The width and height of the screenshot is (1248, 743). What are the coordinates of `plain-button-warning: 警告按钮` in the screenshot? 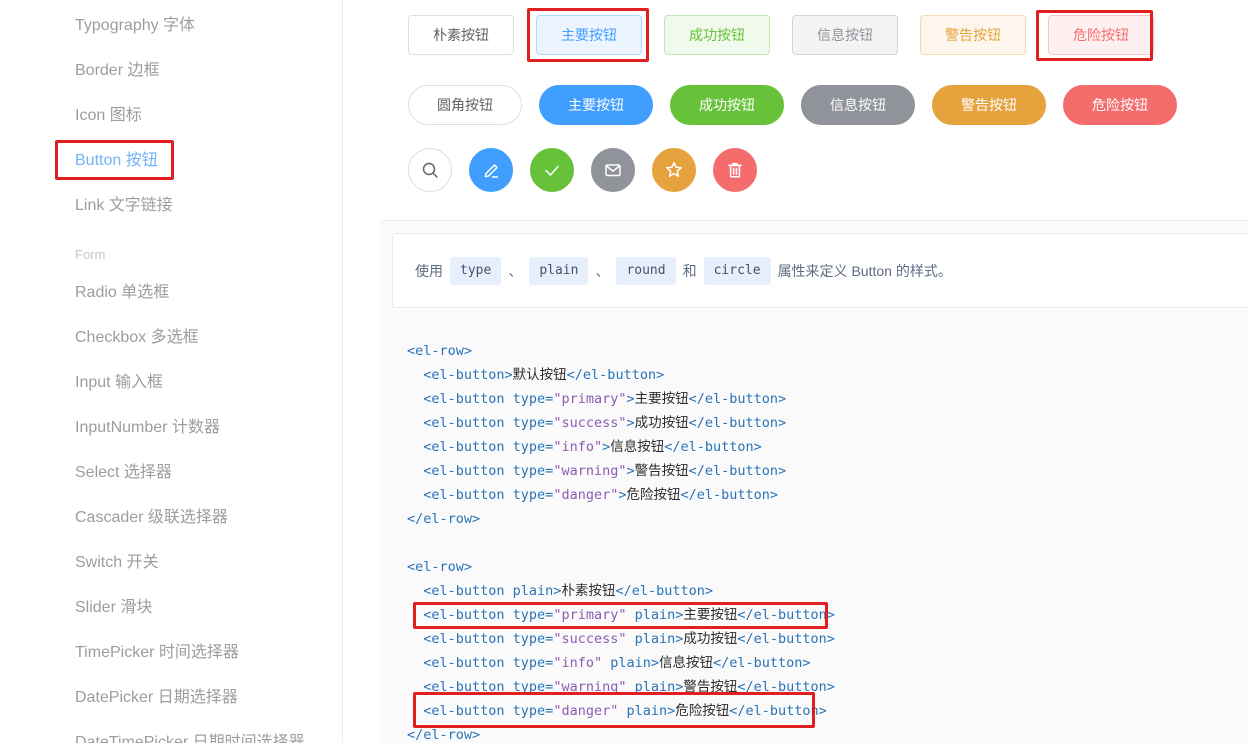 It's located at (973, 35).